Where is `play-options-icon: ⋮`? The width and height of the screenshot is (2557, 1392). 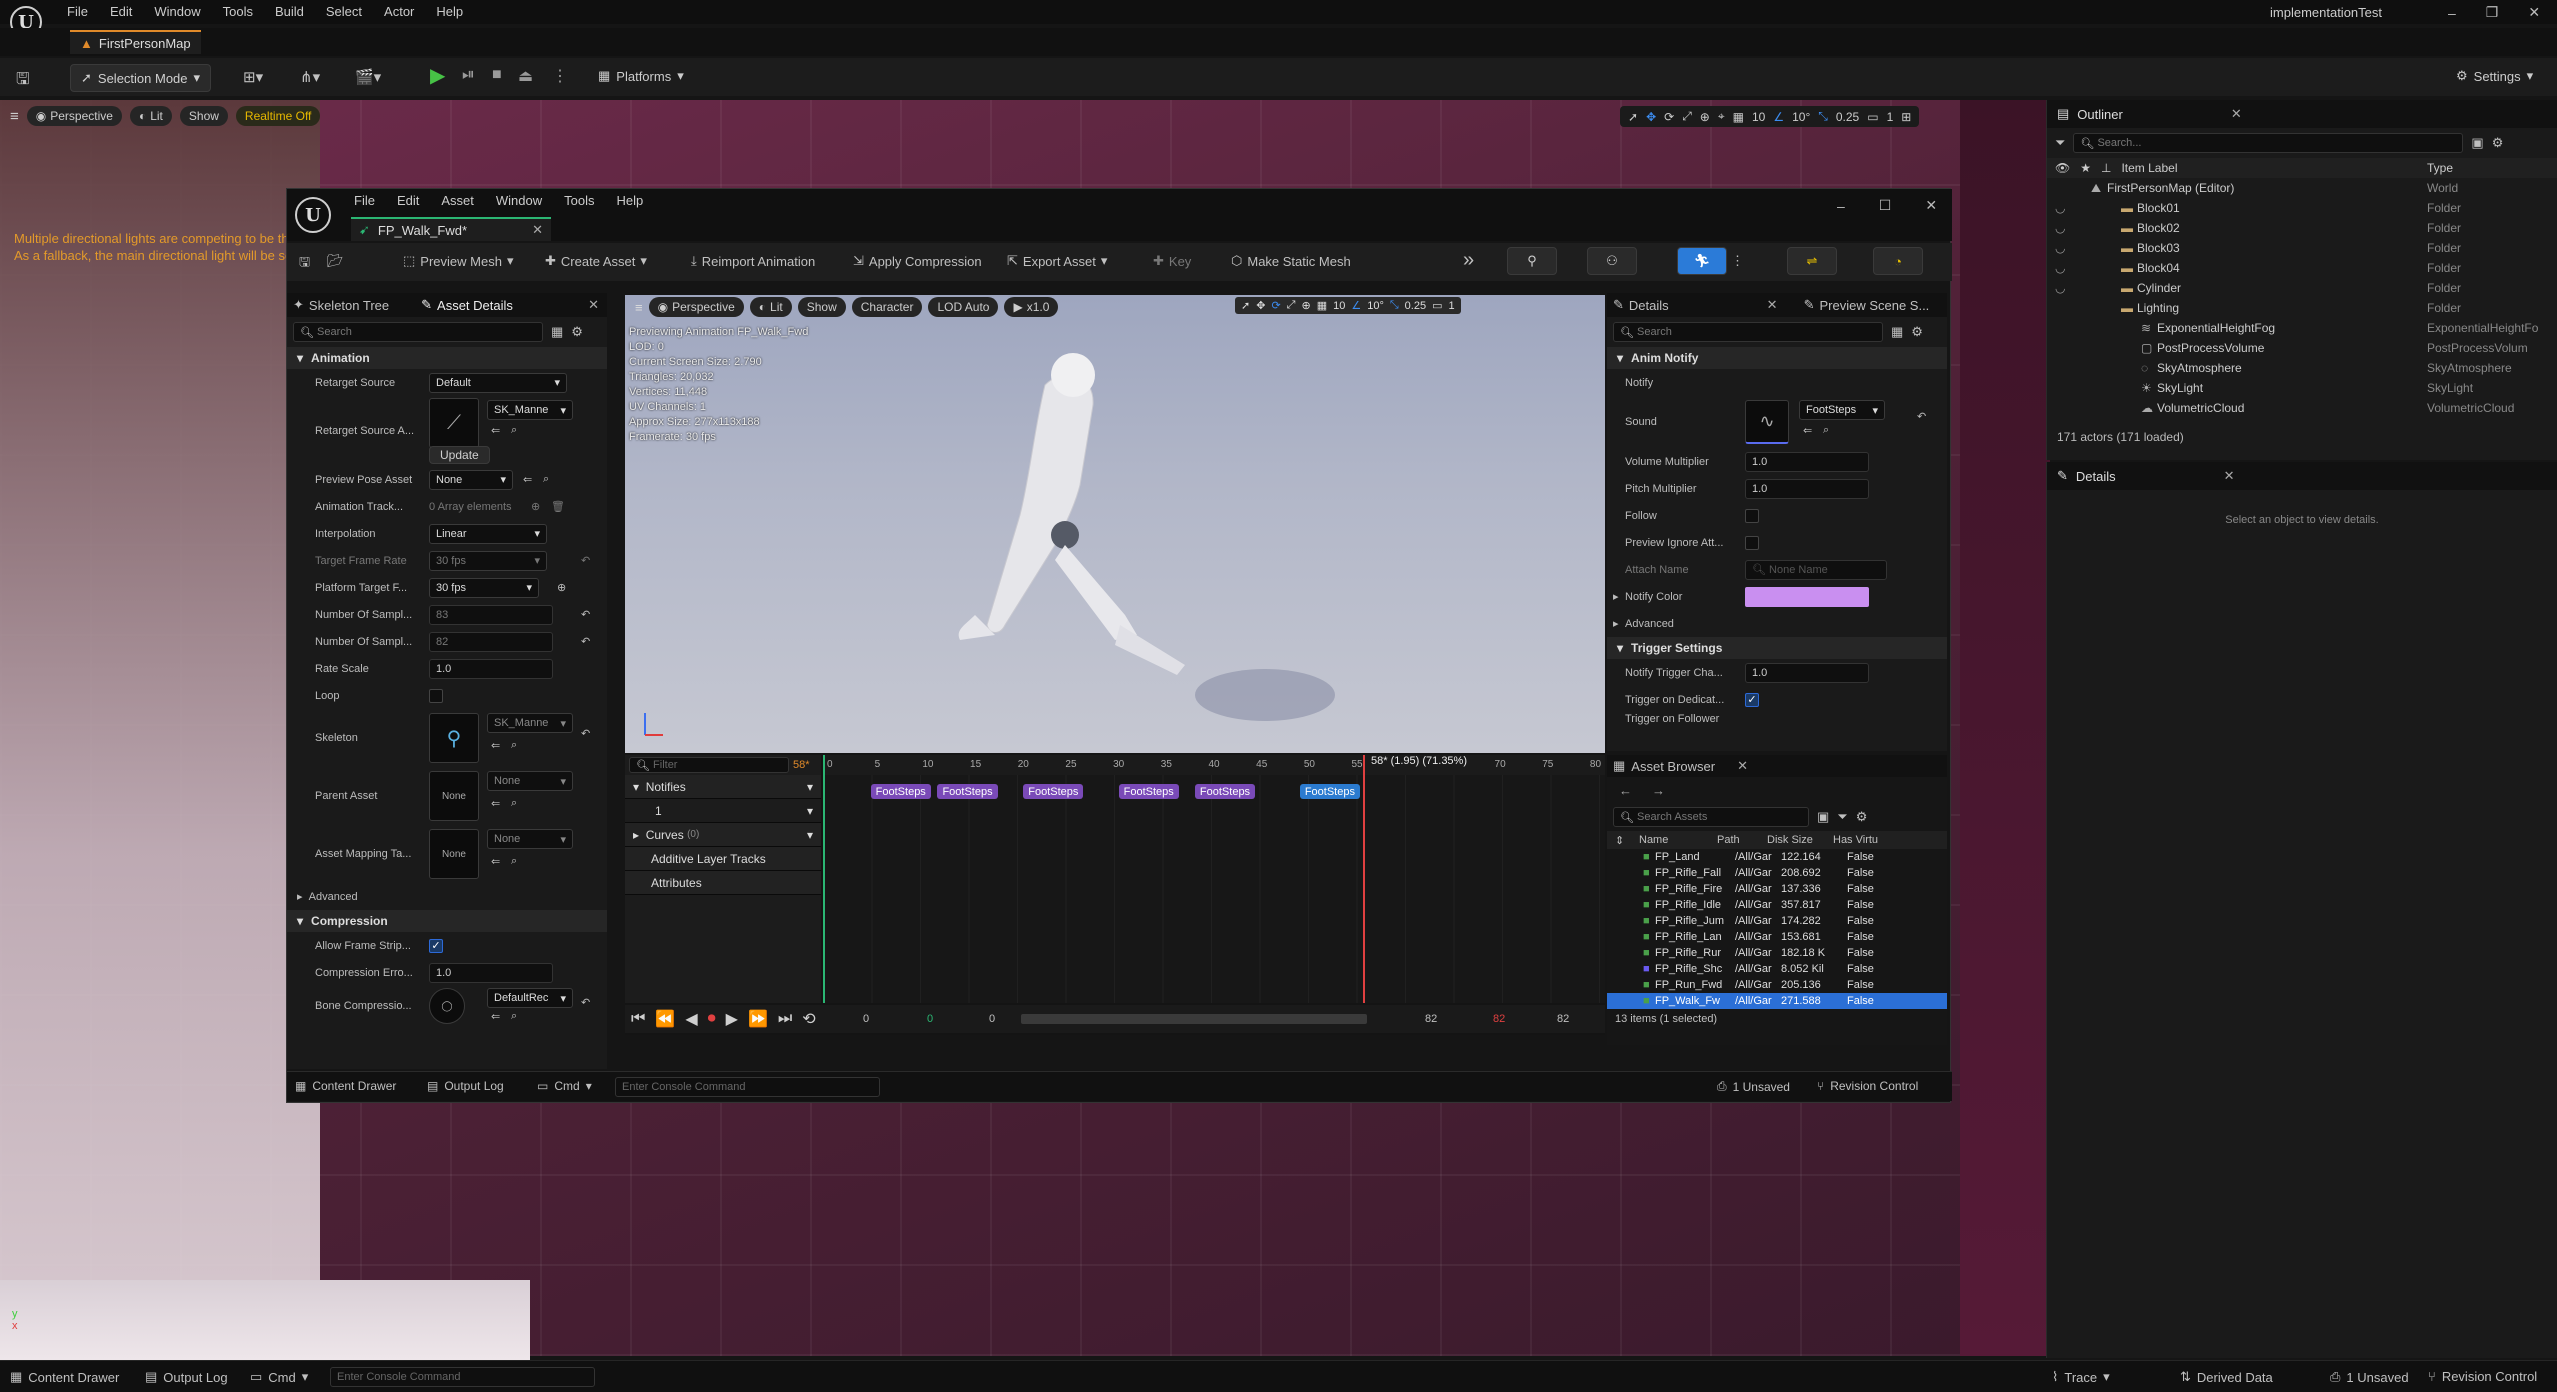 play-options-icon: ⋮ is located at coordinates (560, 76).